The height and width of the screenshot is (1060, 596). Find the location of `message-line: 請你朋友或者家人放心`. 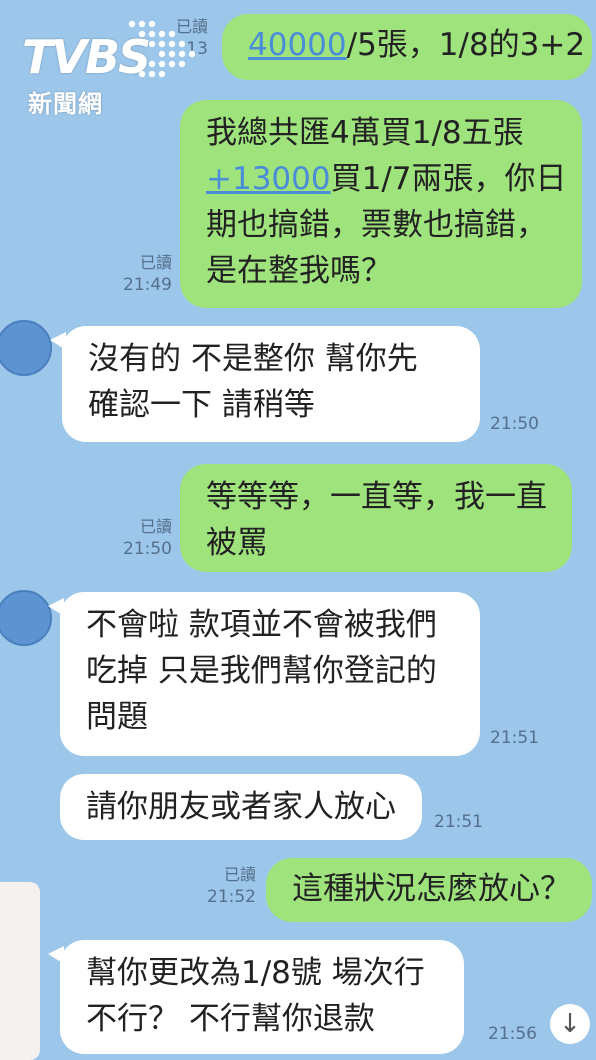

message-line: 請你朋友或者家人放心 is located at coordinates (241, 807).